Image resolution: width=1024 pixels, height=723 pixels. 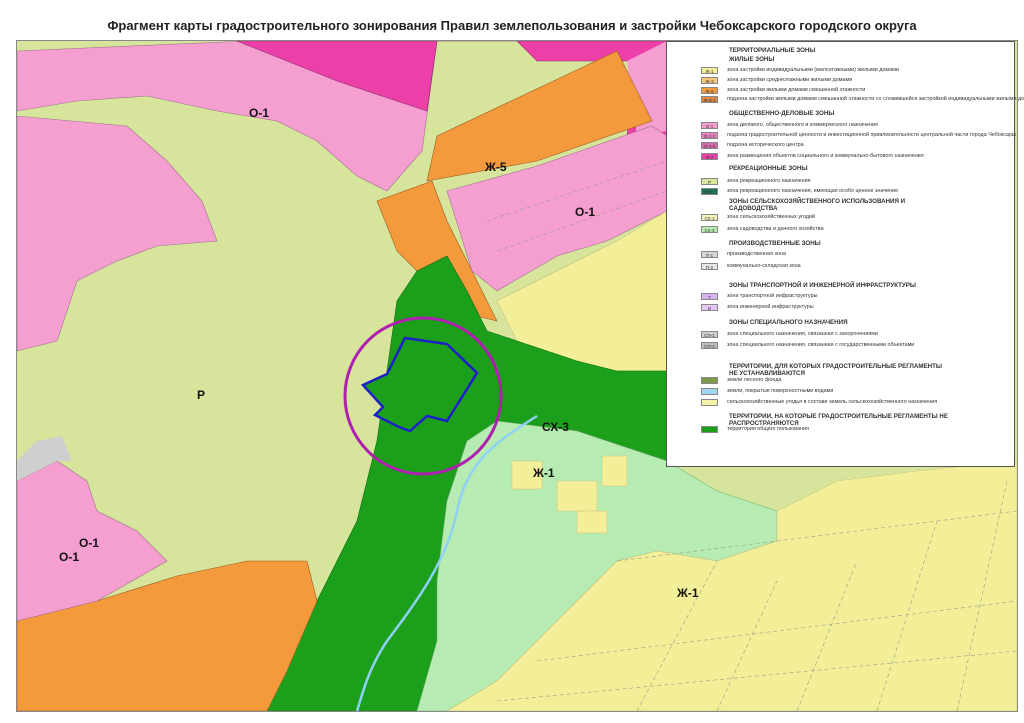 What do you see at coordinates (754, 380) in the screenshot?
I see `legend-item-text: земли лесного фонда` at bounding box center [754, 380].